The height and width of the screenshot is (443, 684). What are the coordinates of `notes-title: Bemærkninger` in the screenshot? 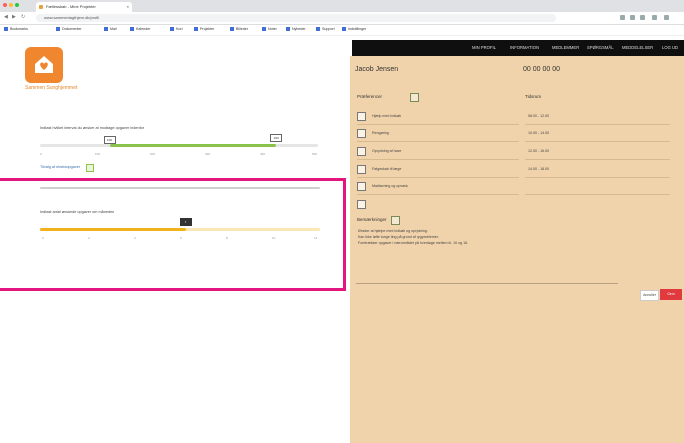 It's located at (372, 219).